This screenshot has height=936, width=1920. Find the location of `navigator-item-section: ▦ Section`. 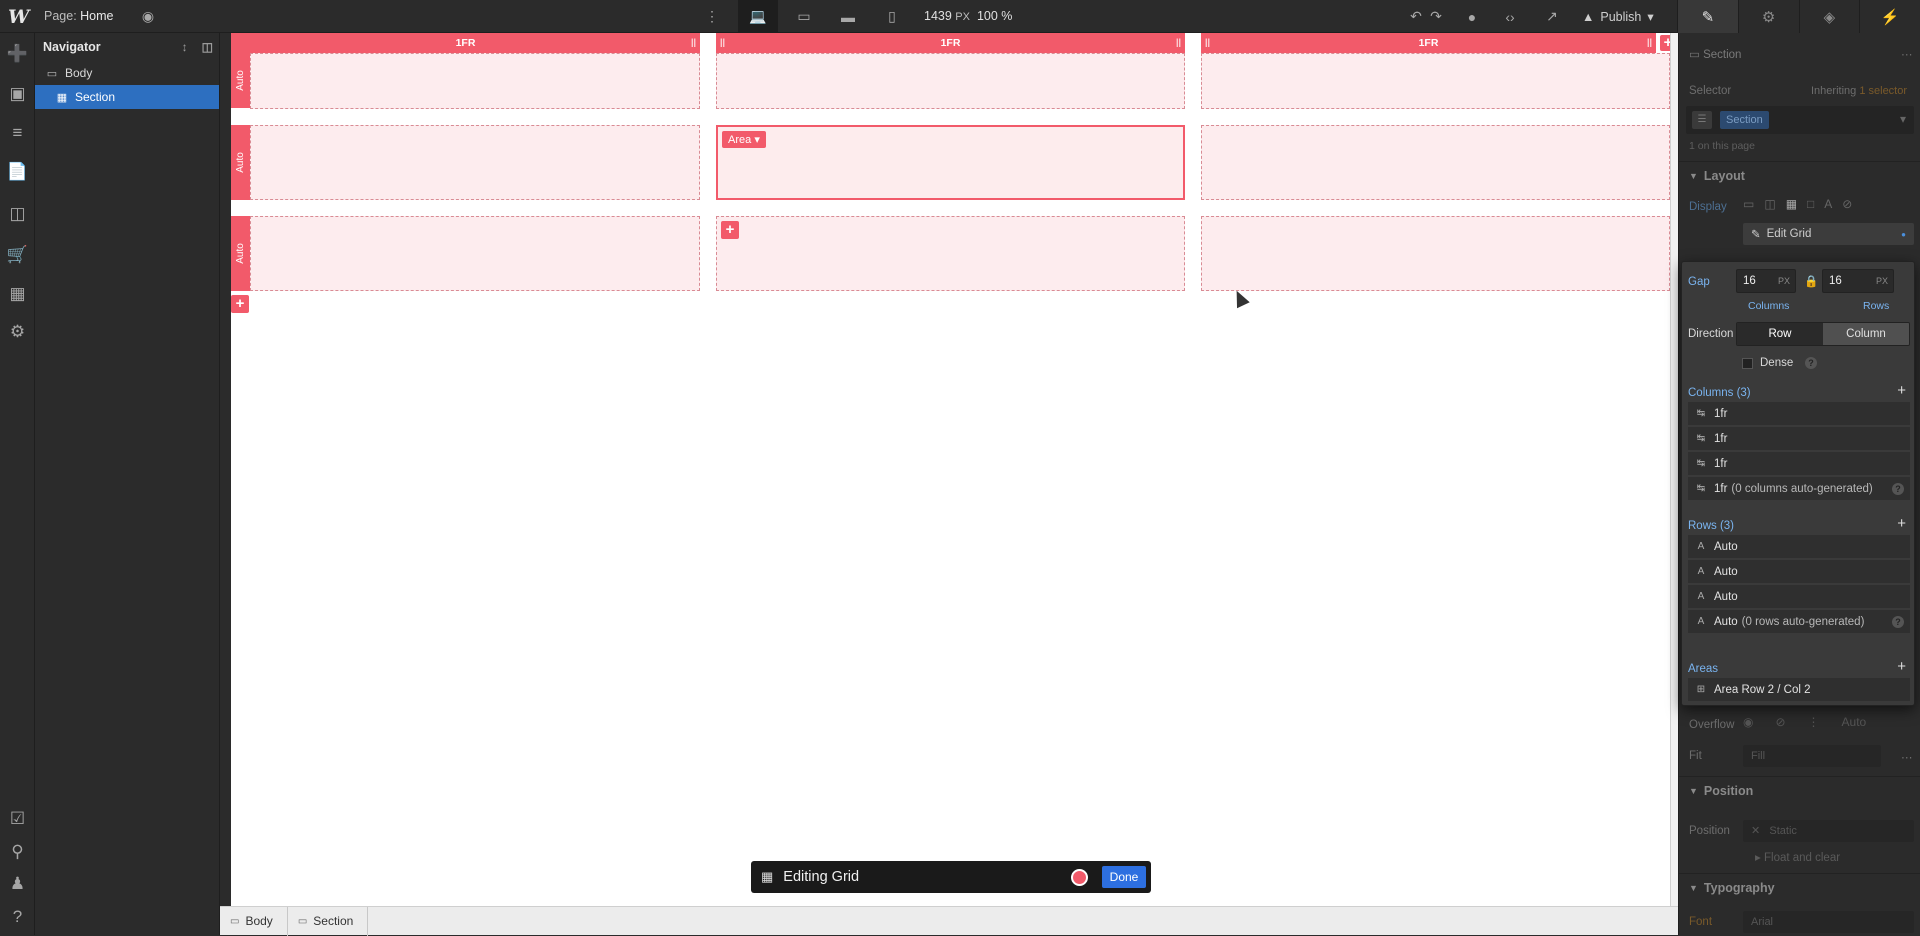

navigator-item-section: ▦ Section is located at coordinates (127, 97).